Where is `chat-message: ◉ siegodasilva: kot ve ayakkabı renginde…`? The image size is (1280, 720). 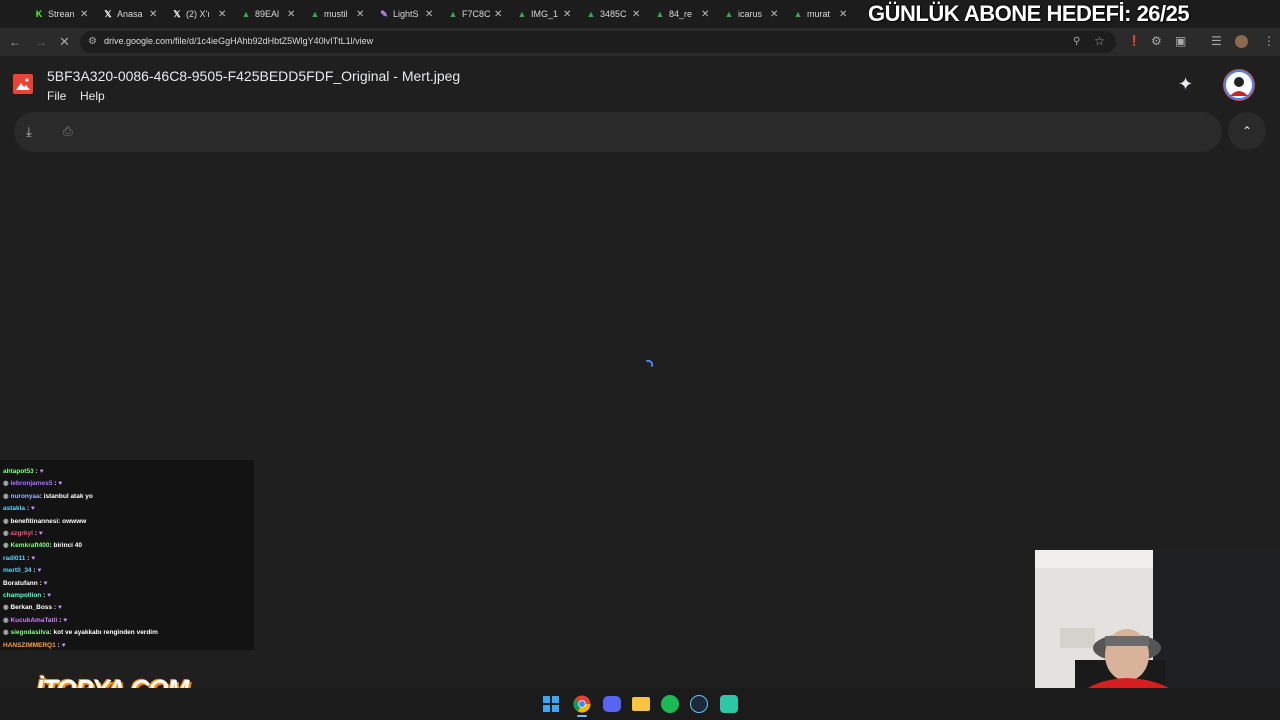 chat-message: ◉ siegodasilva: kot ve ayakkabı renginde… is located at coordinates (80, 632).